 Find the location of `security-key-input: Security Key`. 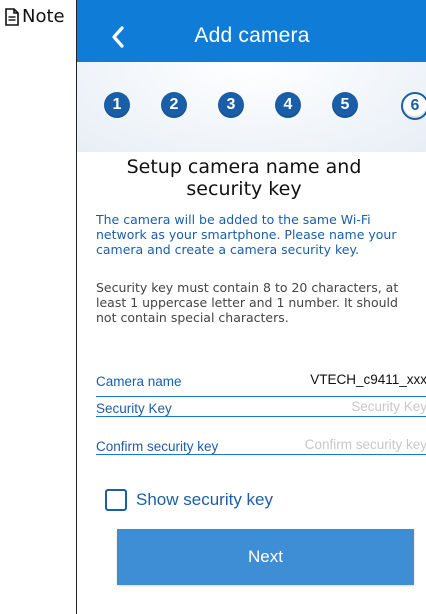

security-key-input: Security Key is located at coordinates (388, 406).